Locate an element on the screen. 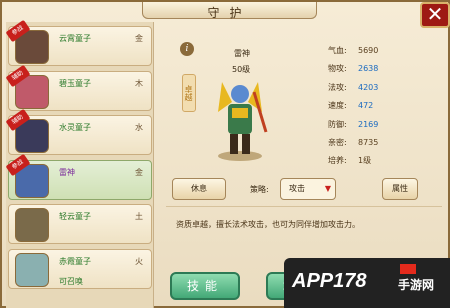  stat-value: 2638 is located at coordinates (368, 69).